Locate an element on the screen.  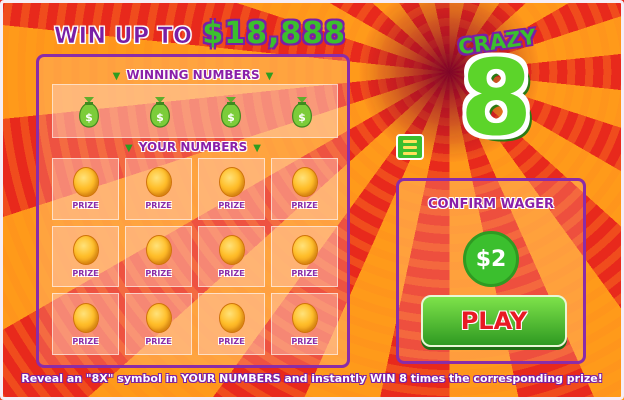
wager-panel: CONFIRM WAGER $2 PLAY is located at coordinates (491, 271).